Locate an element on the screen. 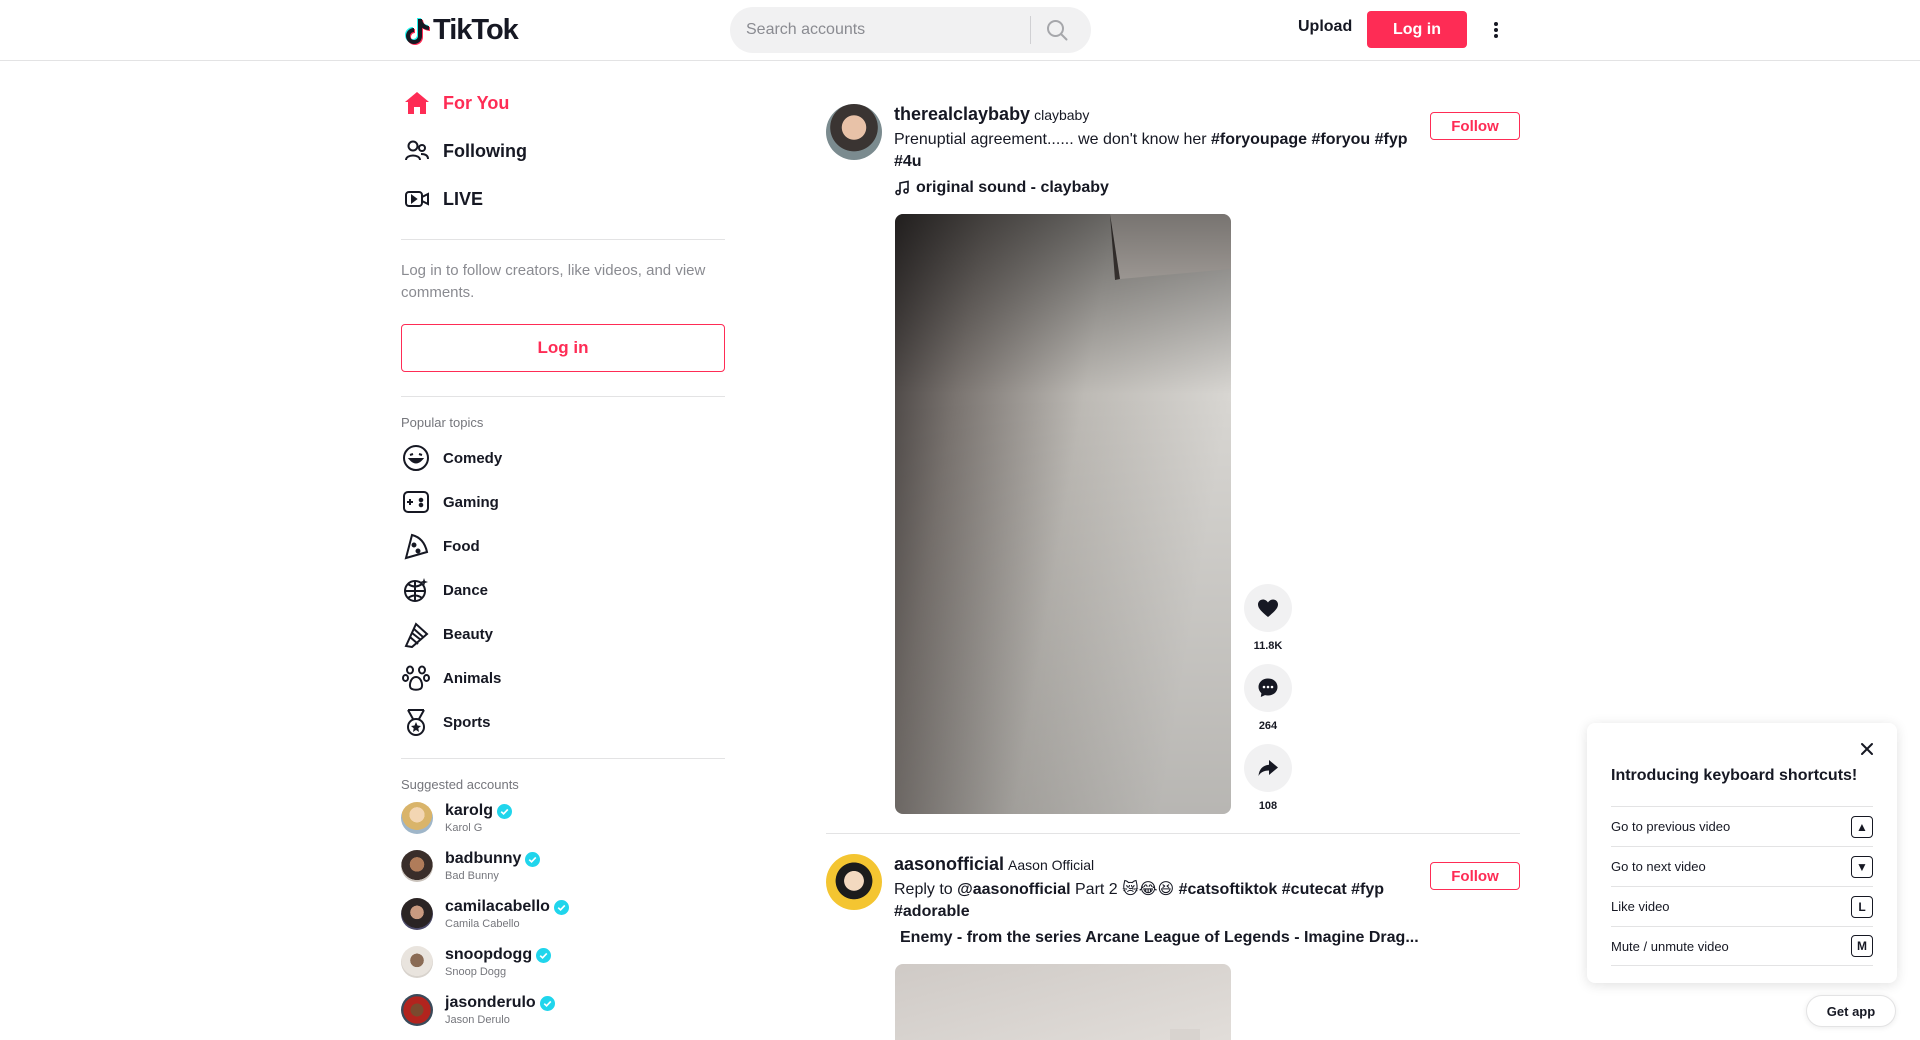 The width and height of the screenshot is (1920, 1040). shortcut-row: Go to previous video ▲ is located at coordinates (1742, 826).